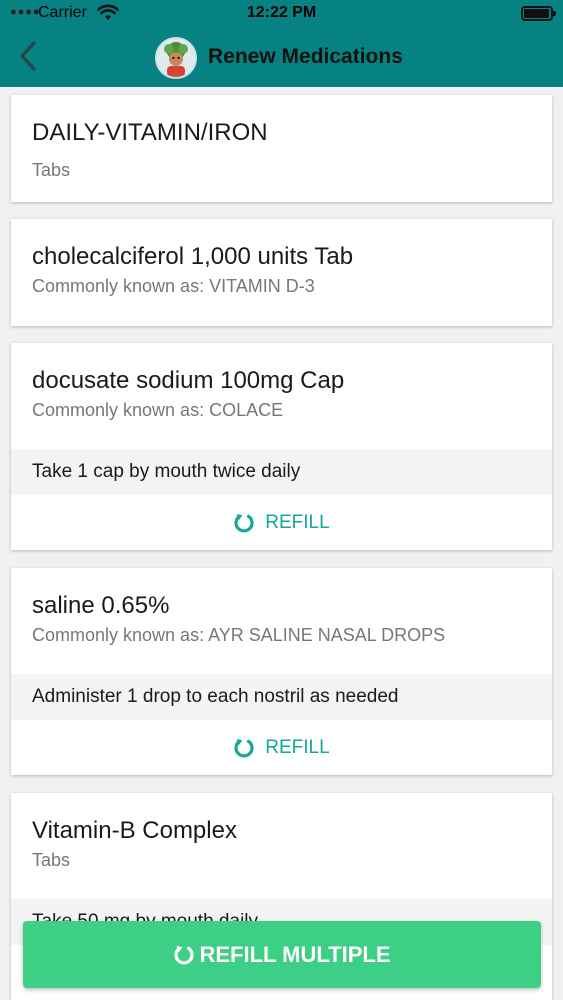 The image size is (563, 1000). I want to click on chevron-left-icon, so click(28, 56).